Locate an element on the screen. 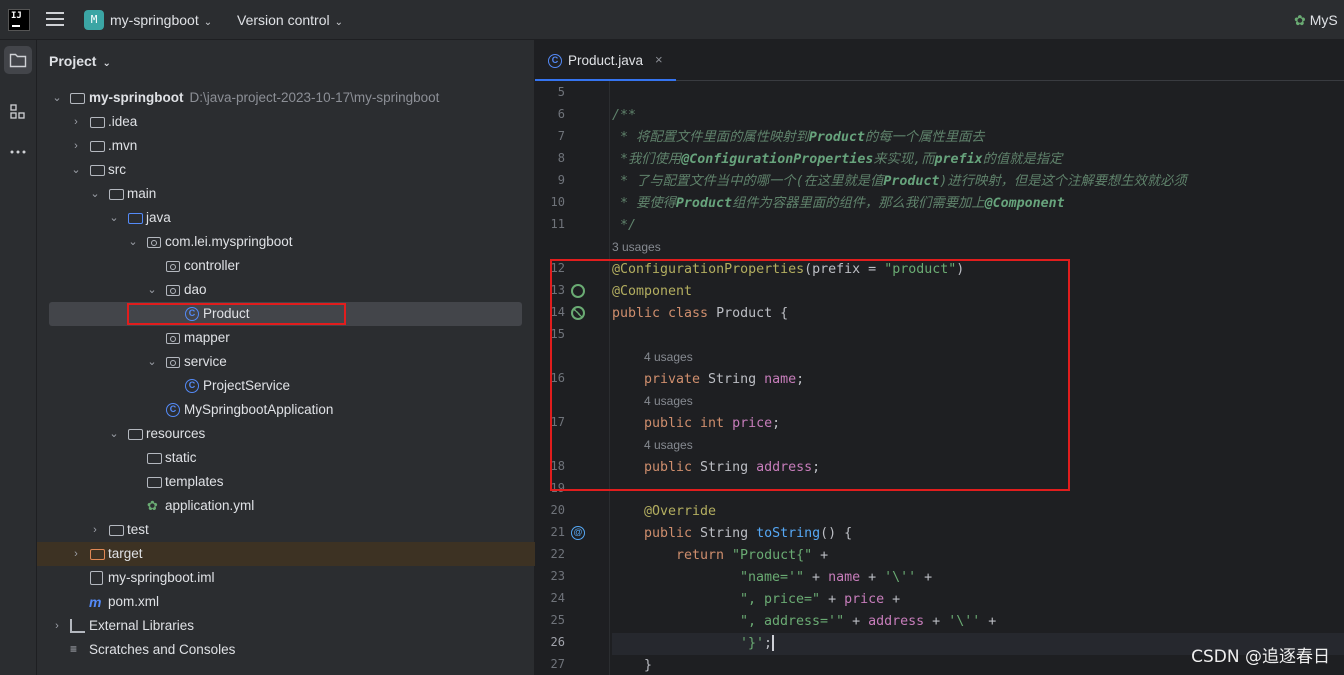  class-icon: C is located at coordinates (555, 61).